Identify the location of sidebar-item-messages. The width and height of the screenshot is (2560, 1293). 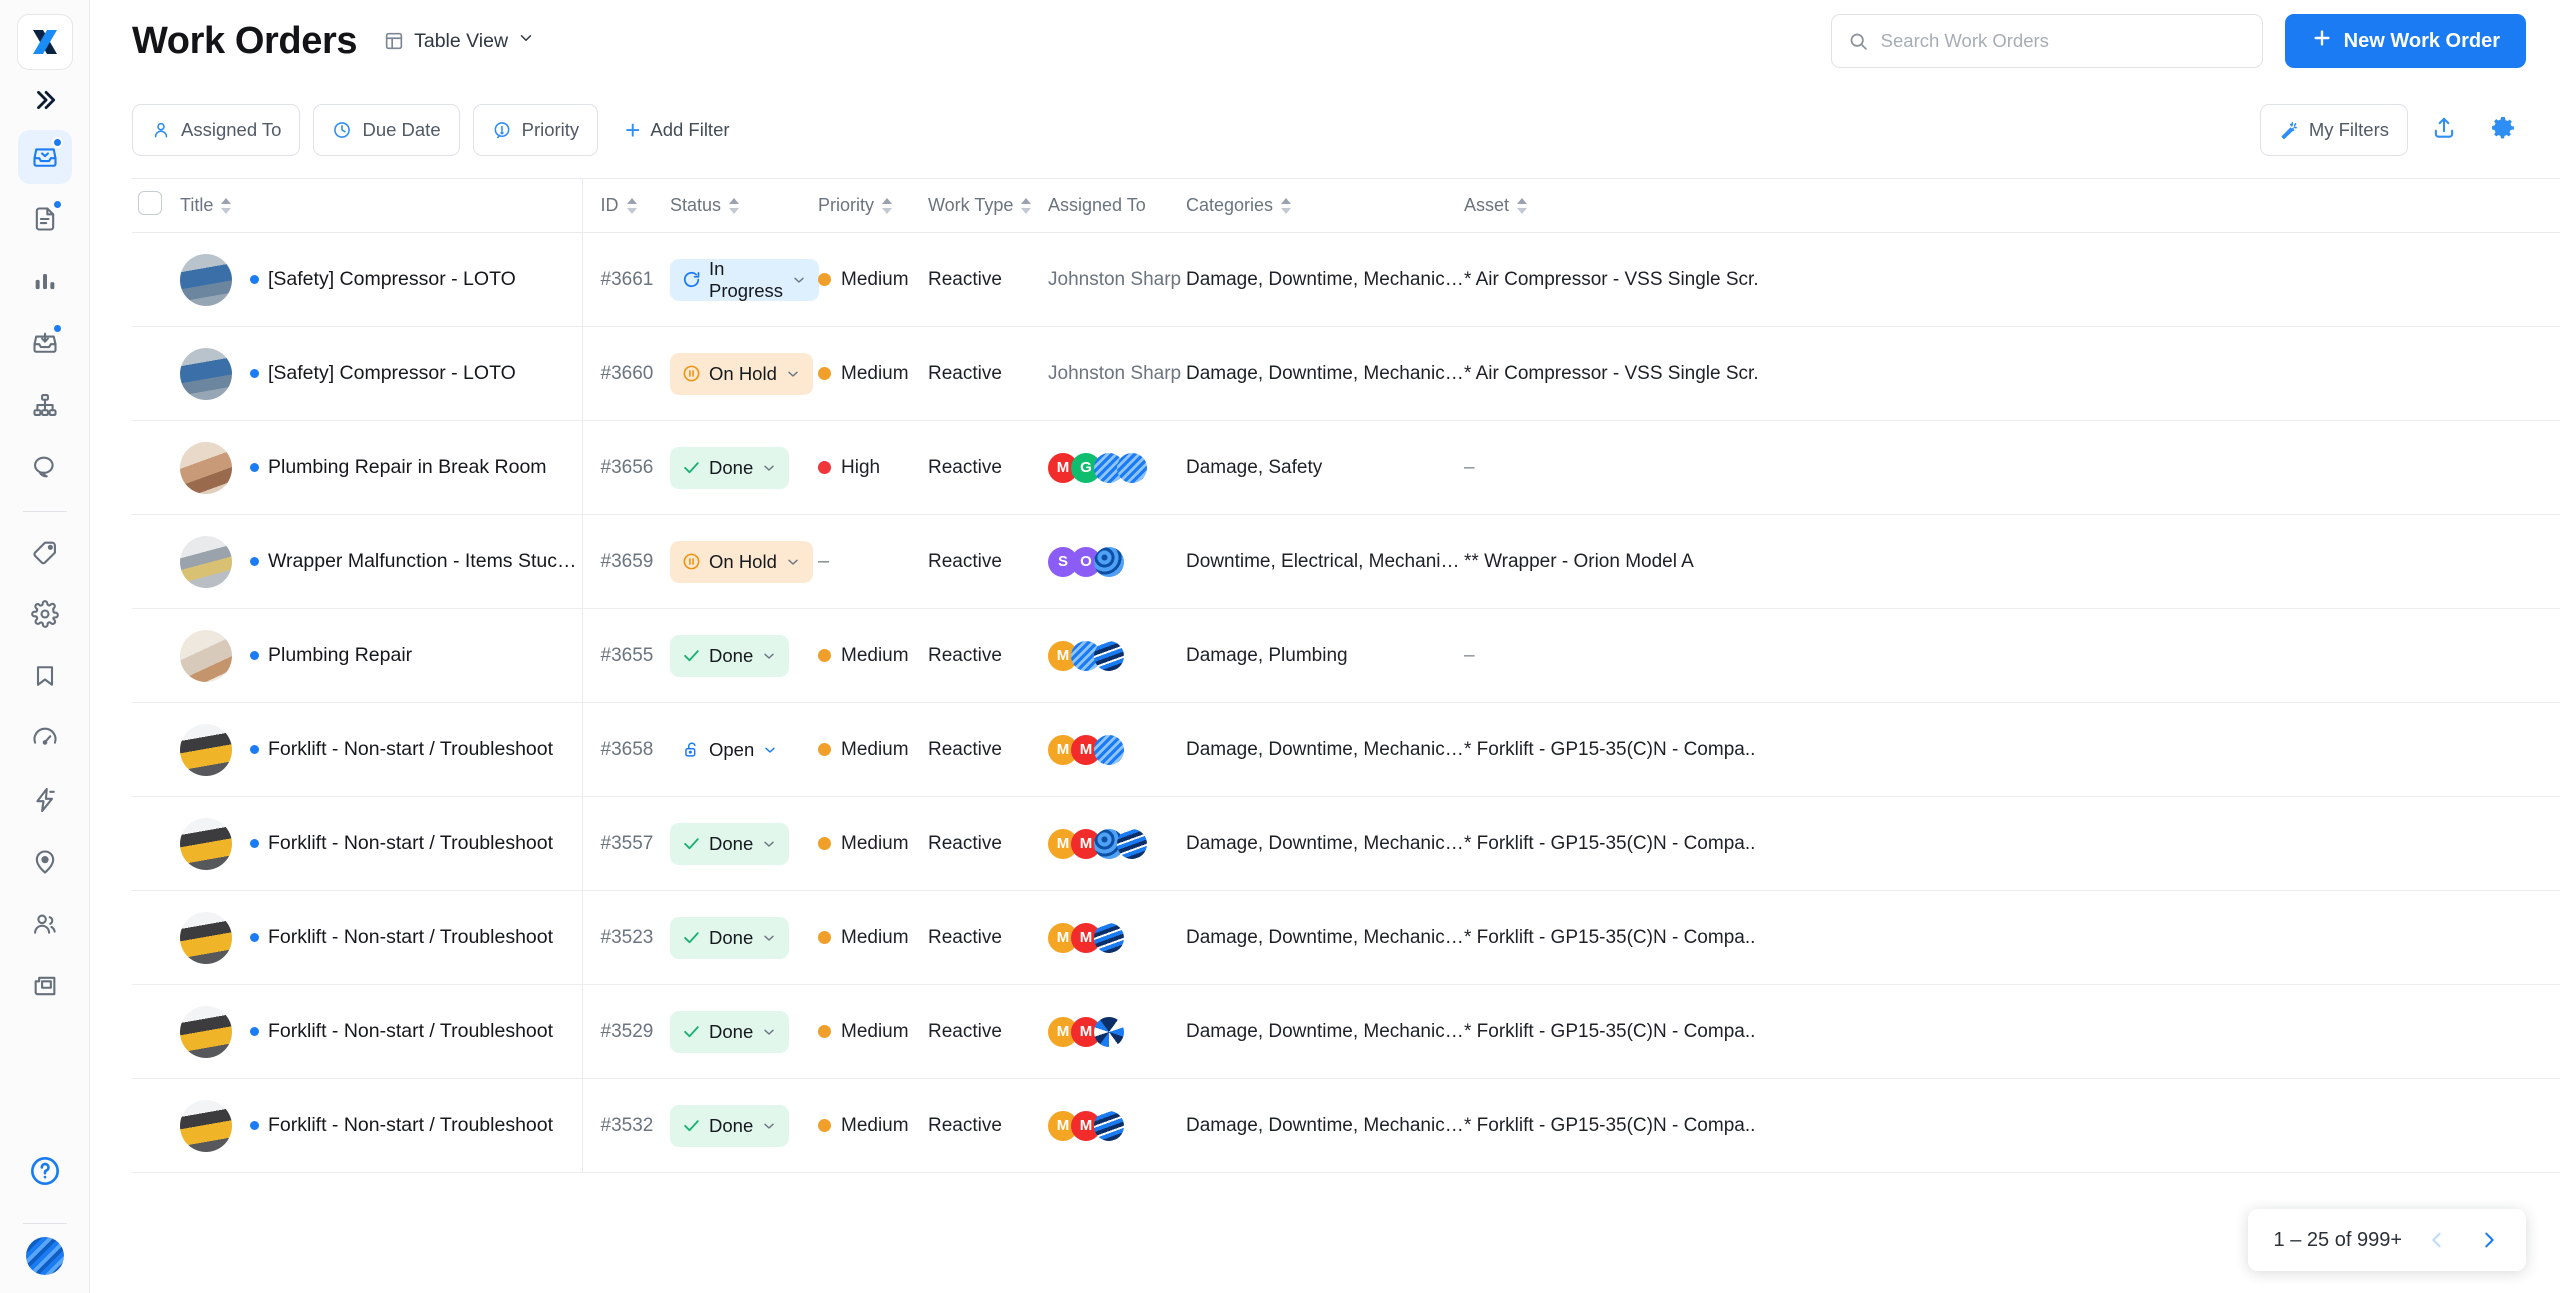
(45, 467).